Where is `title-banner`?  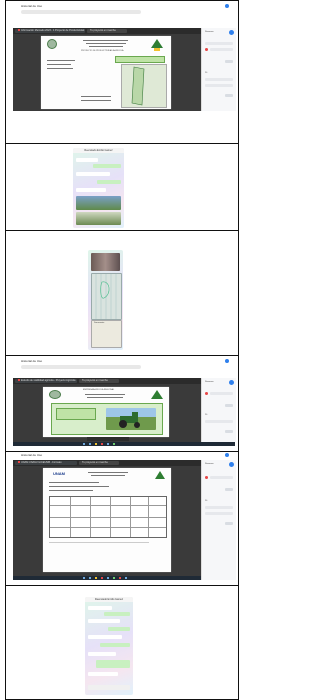 title-banner is located at coordinates (140, 59).